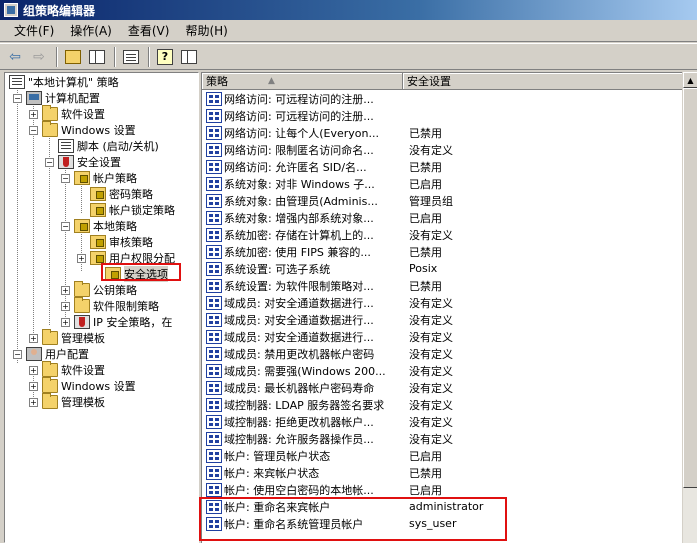 The width and height of the screenshot is (697, 543). I want to click on list-item: 域控制器: LDAP 服务器签名要求 没有定义, so click(442, 404).